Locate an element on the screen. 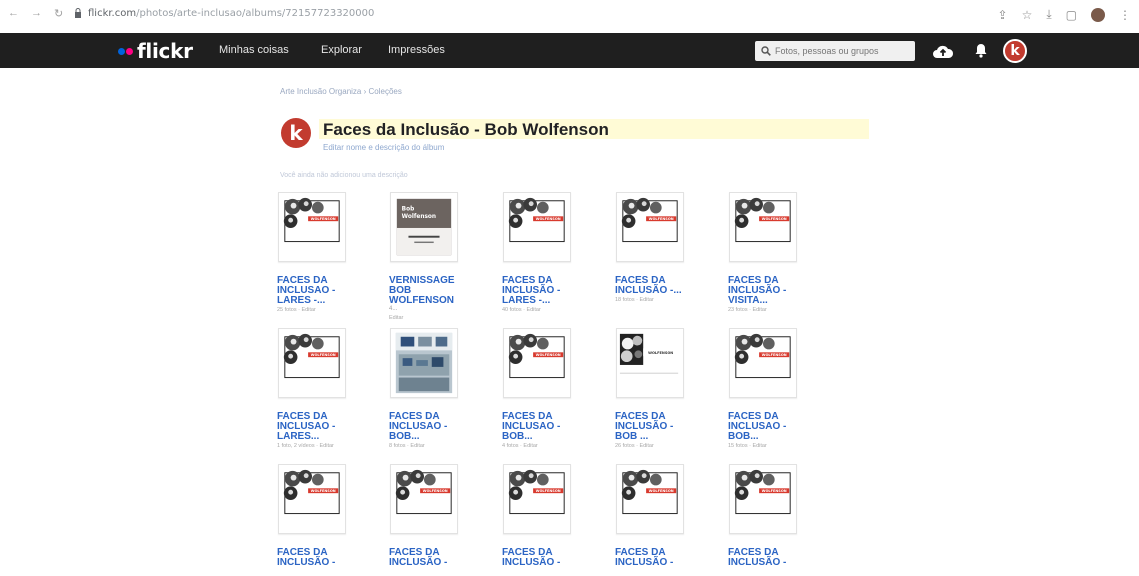 The width and height of the screenshot is (1139, 576). search-box is located at coordinates (835, 51).